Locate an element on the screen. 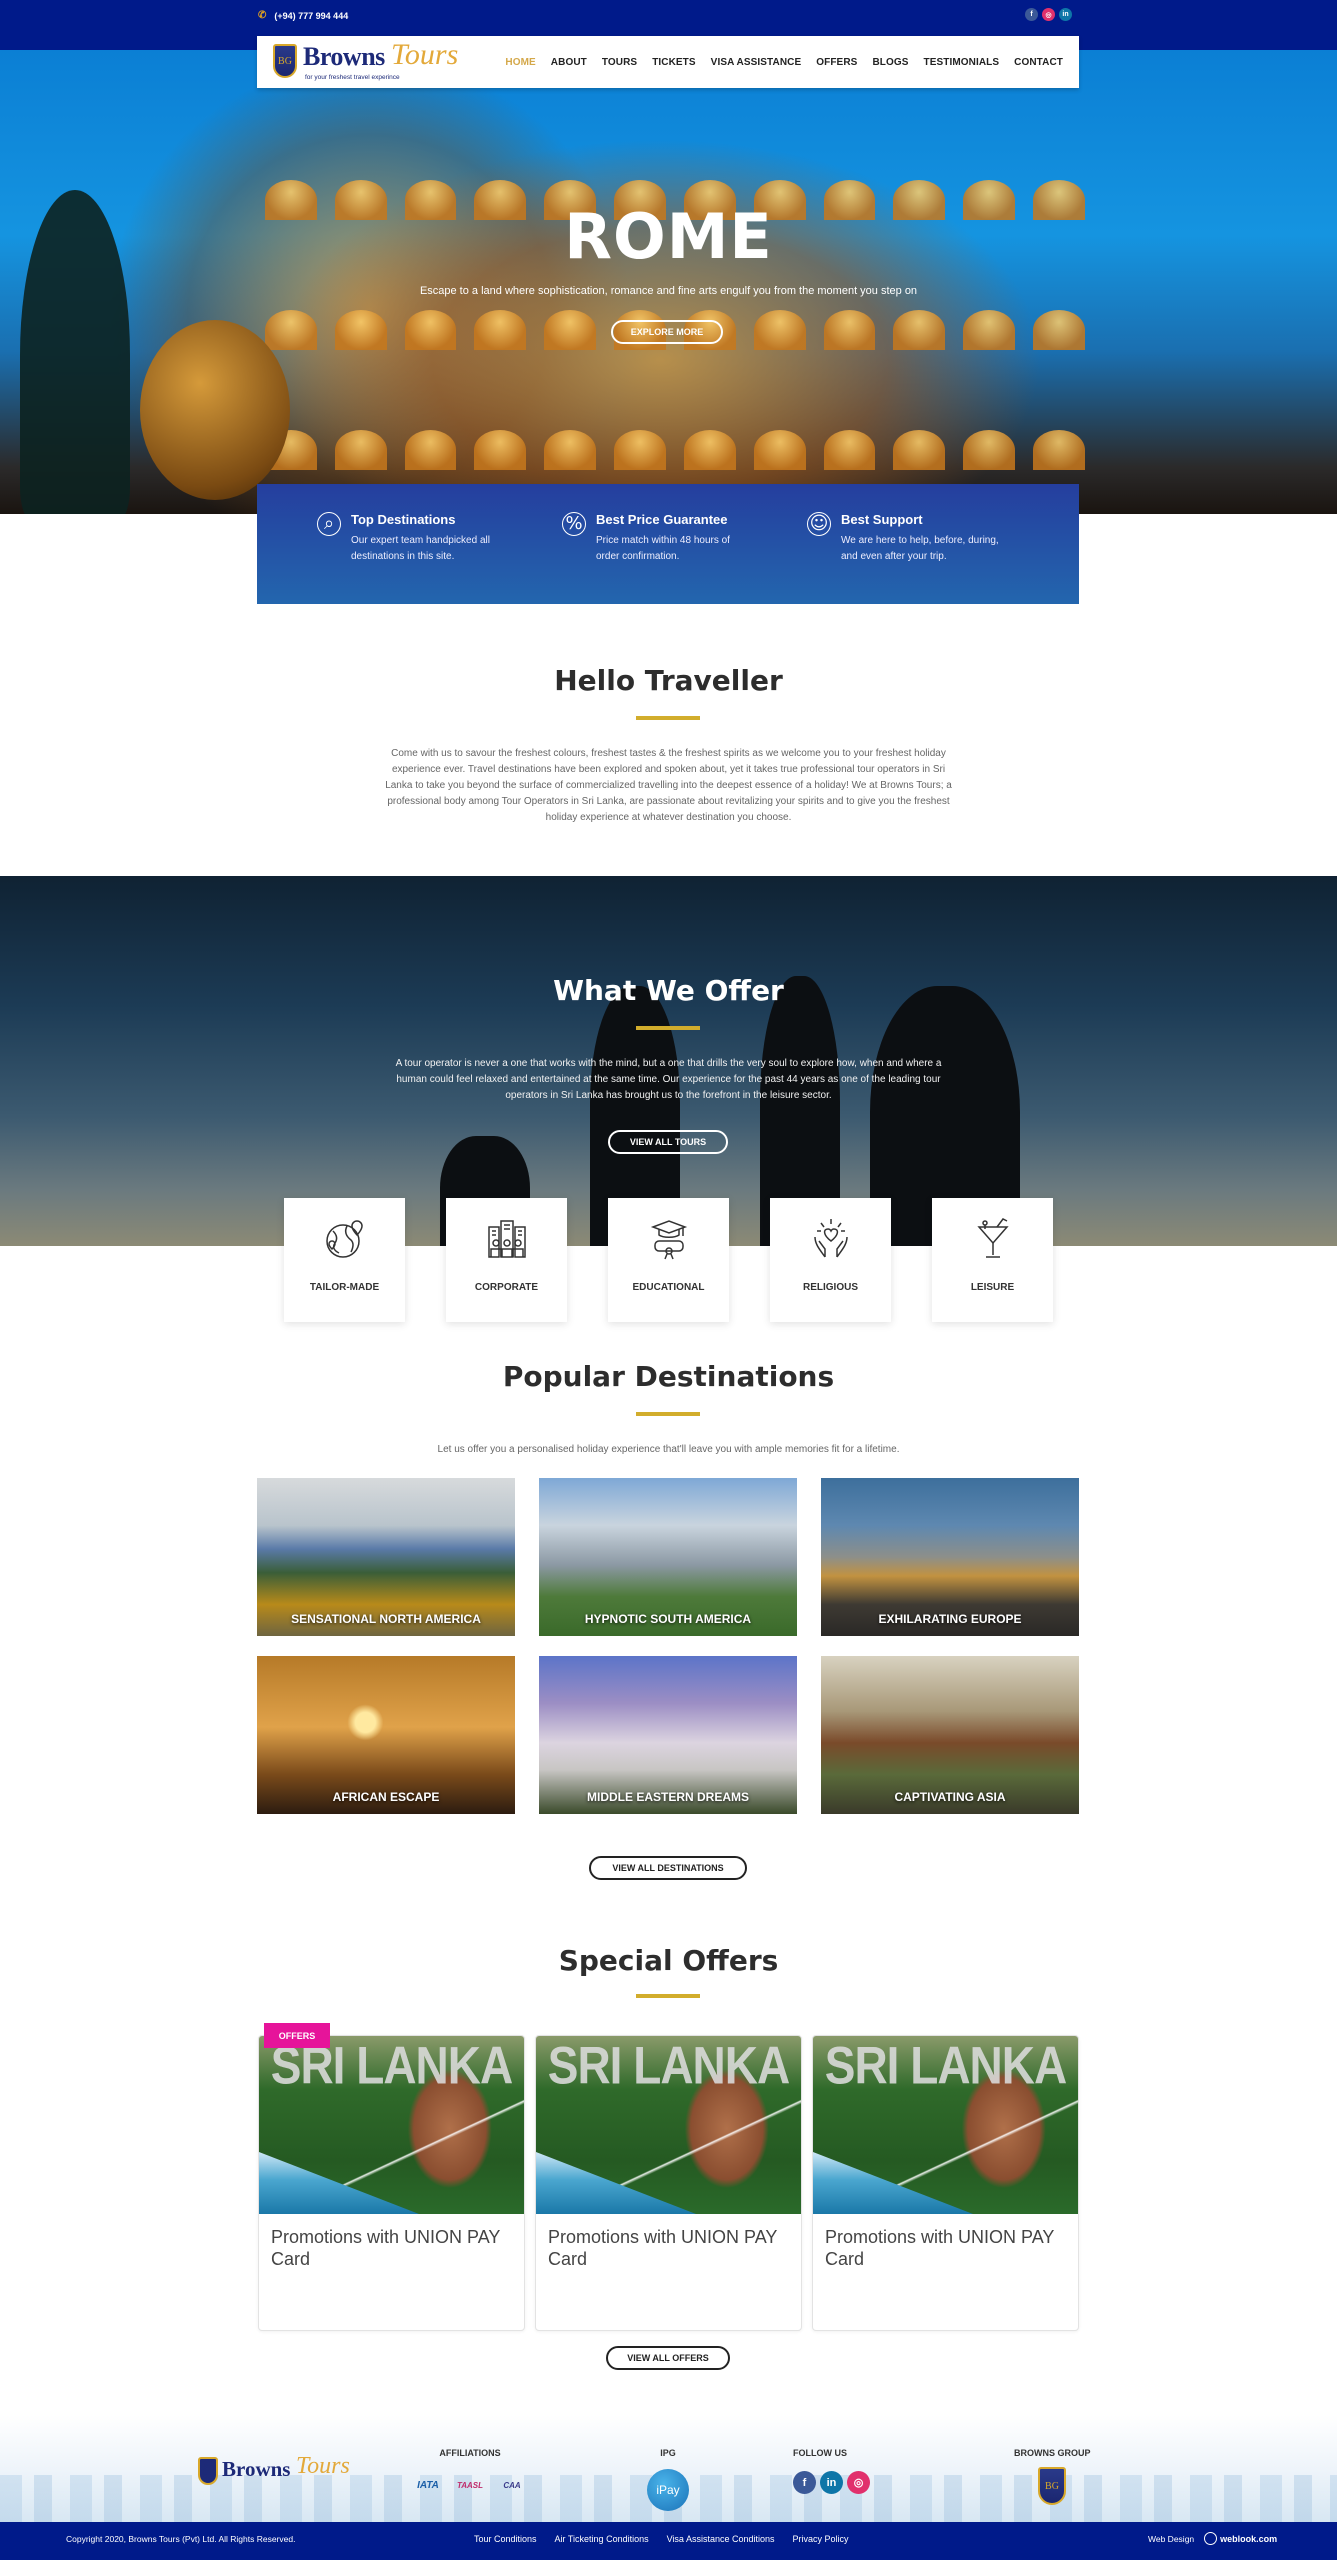  view-all-destinations-button: VIEW ALL DESTINATIONS is located at coordinates (668, 1868).